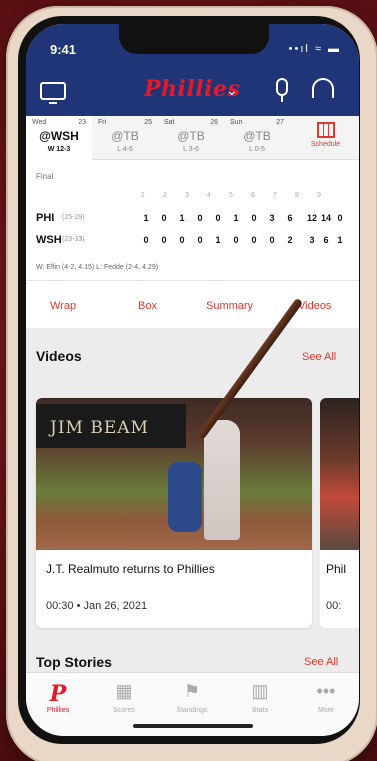  I want to click on game-result: L 3-6, so click(191, 149).